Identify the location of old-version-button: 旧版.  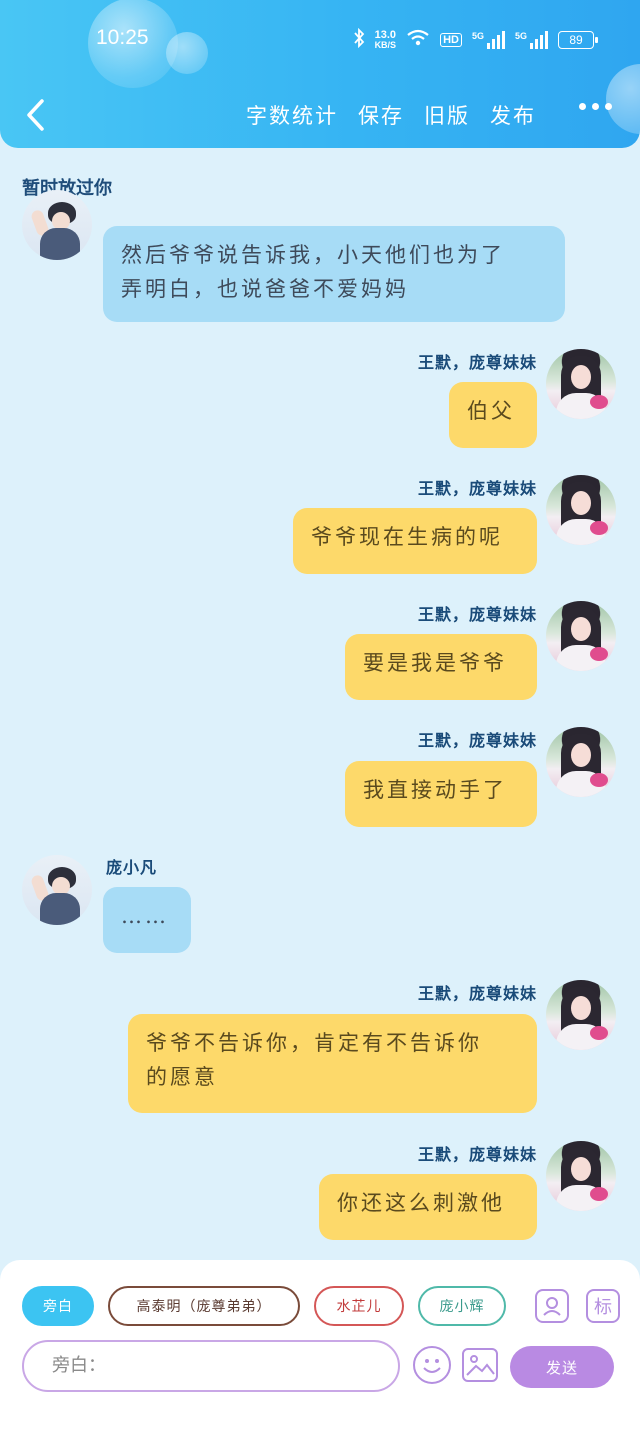
(447, 115).